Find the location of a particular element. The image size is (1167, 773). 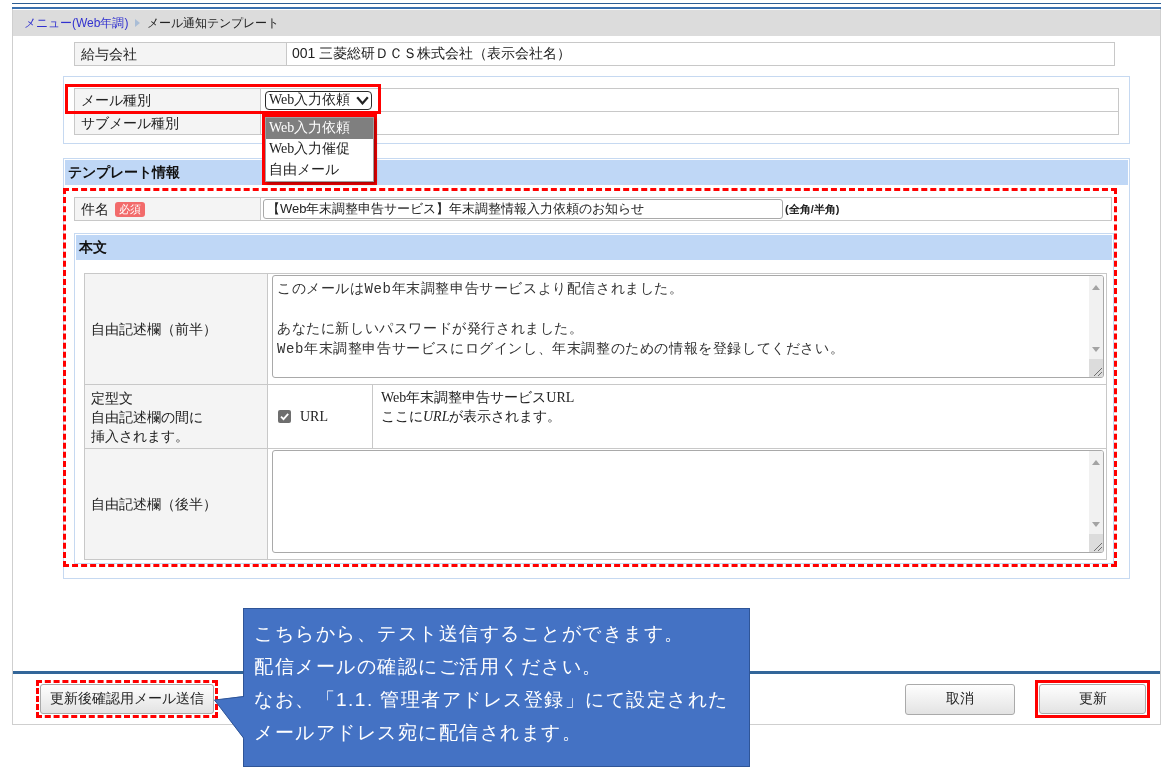

breadcrumb-link: メニュー(Web年調) is located at coordinates (76, 23).